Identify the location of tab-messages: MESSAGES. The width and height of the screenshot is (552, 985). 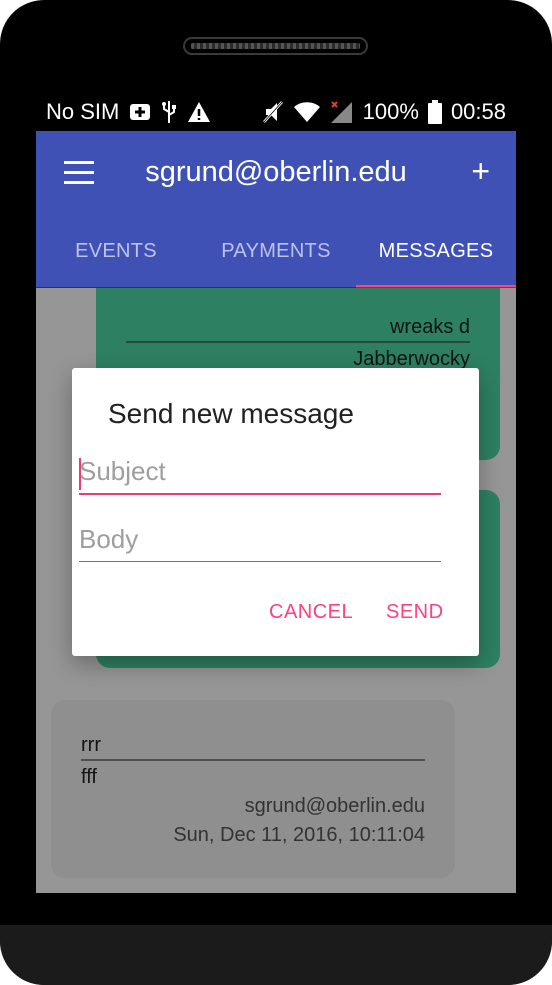
(436, 258).